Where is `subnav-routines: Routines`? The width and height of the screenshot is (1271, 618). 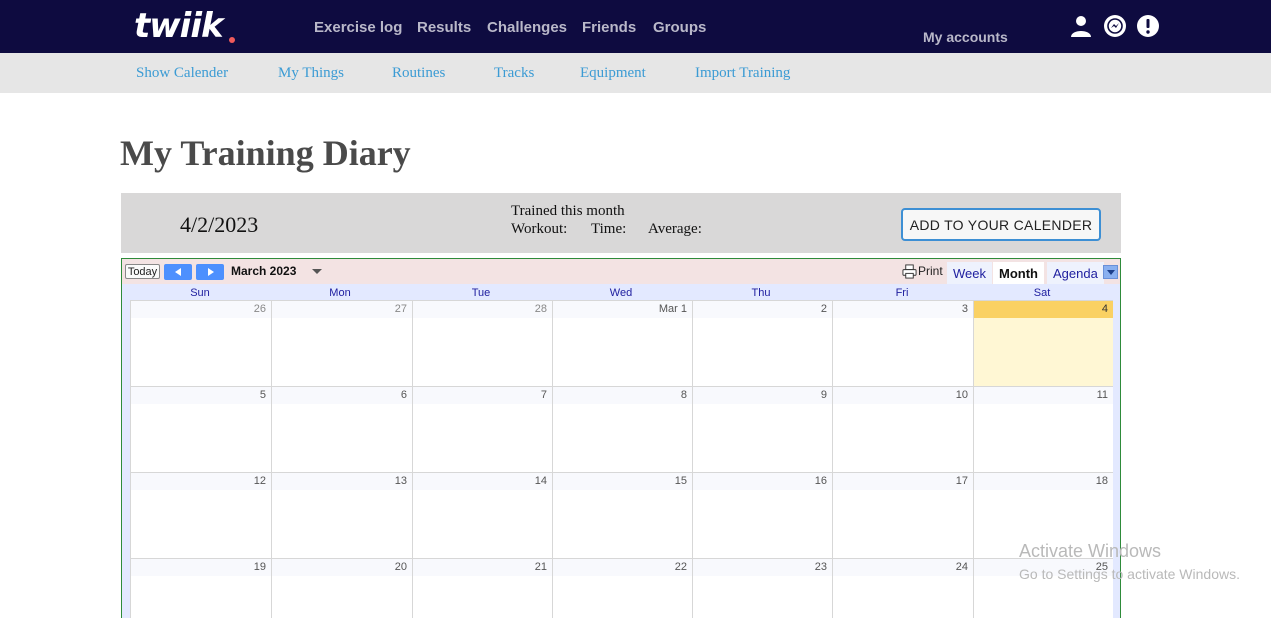
subnav-routines: Routines is located at coordinates (418, 73).